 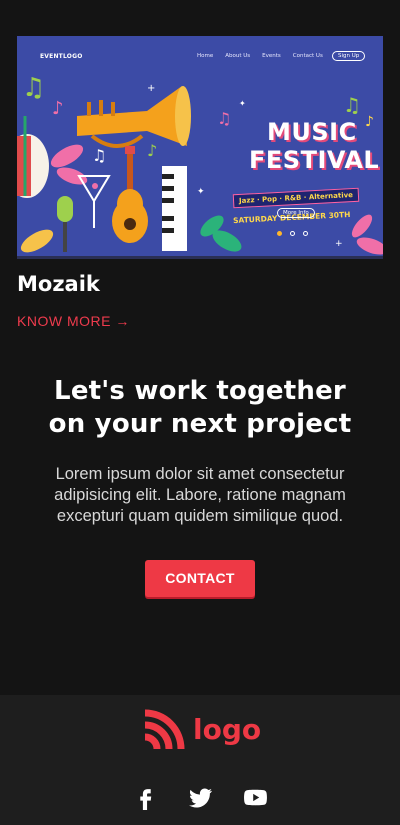 I want to click on festival-title-line1: MUSIC, so click(x=312, y=132).